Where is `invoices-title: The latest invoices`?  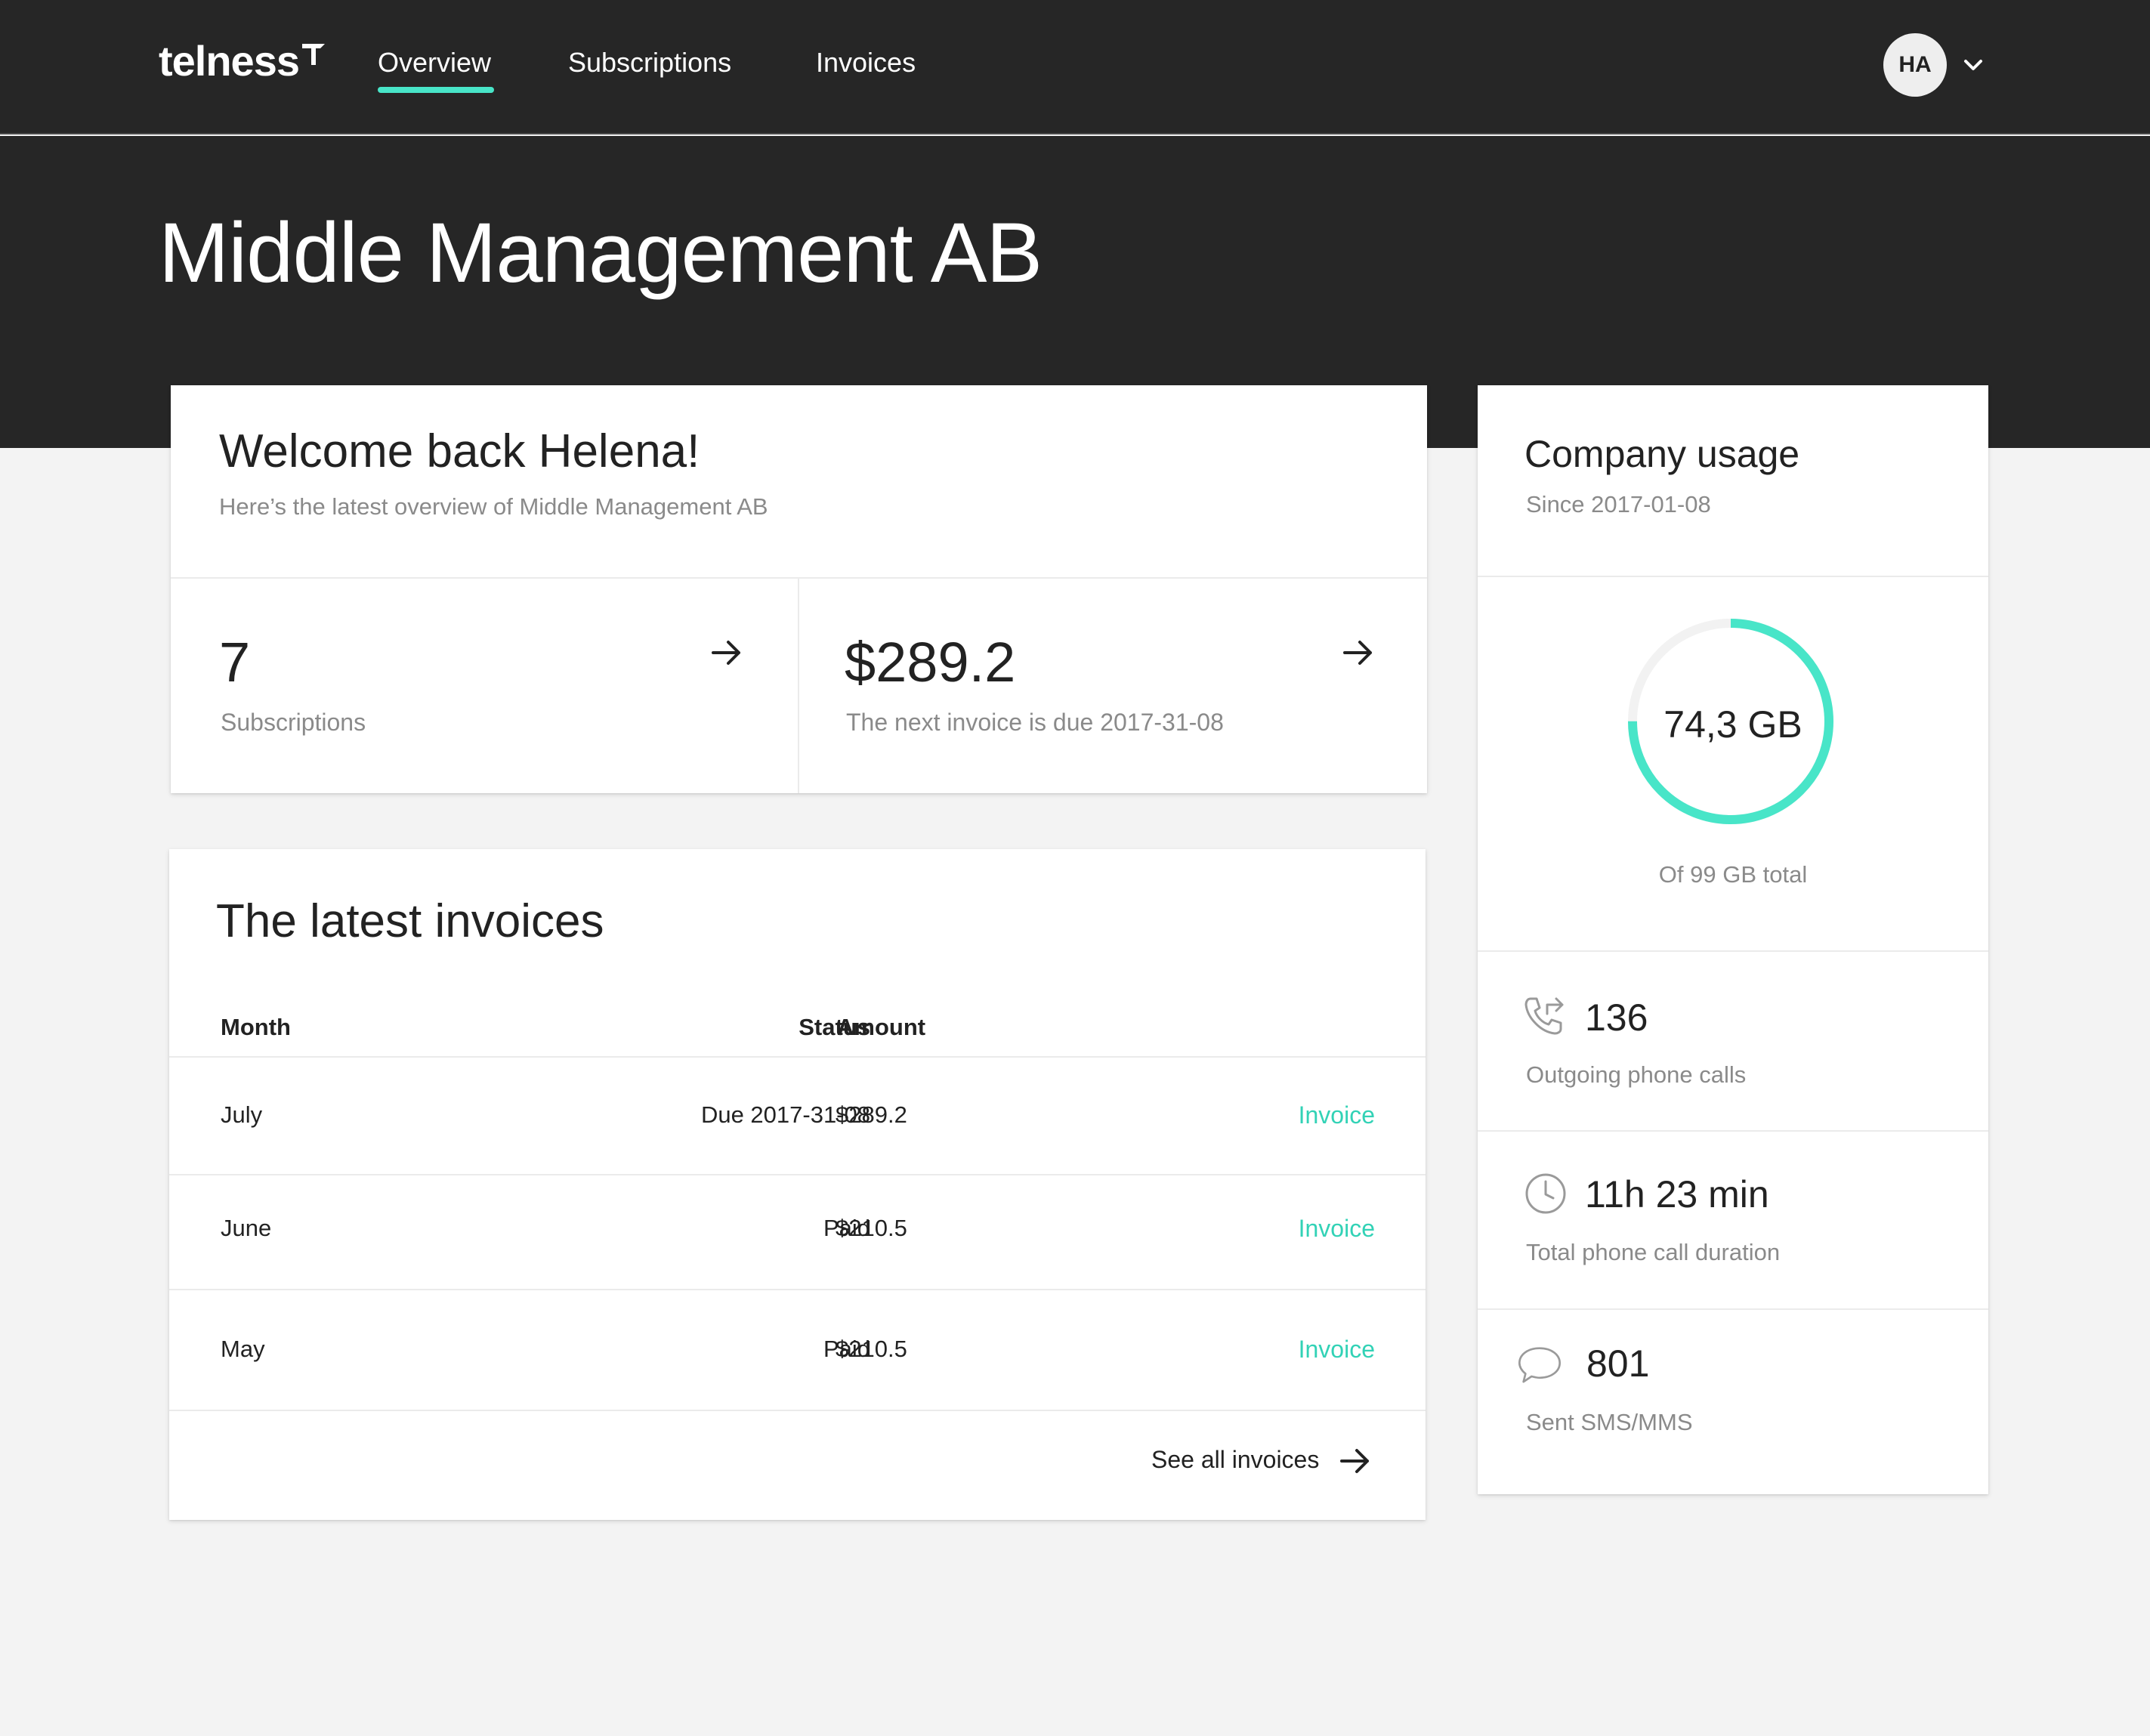 invoices-title: The latest invoices is located at coordinates (410, 921).